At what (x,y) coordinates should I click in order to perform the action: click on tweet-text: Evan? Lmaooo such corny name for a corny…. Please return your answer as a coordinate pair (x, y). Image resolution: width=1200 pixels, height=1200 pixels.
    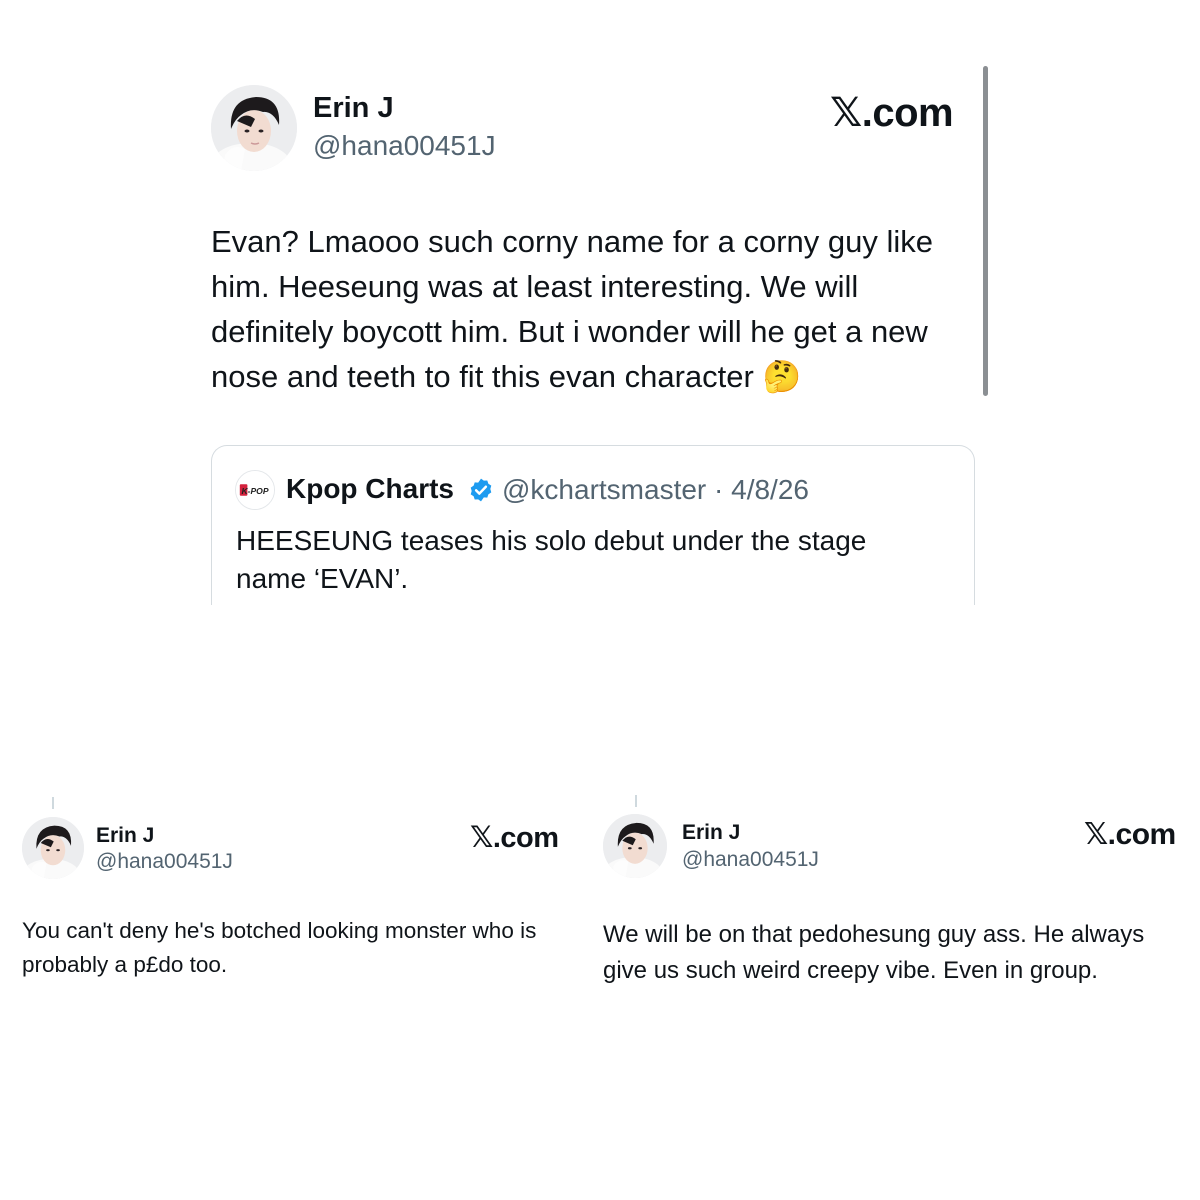
    Looking at the image, I should click on (572, 309).